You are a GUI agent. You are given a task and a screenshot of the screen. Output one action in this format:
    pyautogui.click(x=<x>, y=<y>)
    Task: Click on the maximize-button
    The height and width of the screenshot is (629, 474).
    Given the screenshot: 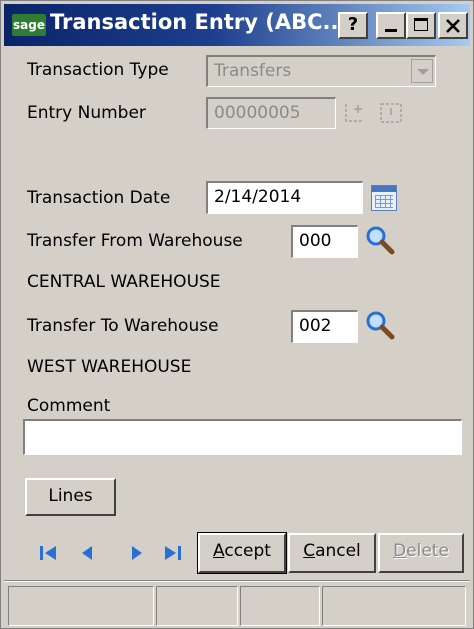 What is the action you would take?
    pyautogui.click(x=421, y=25)
    